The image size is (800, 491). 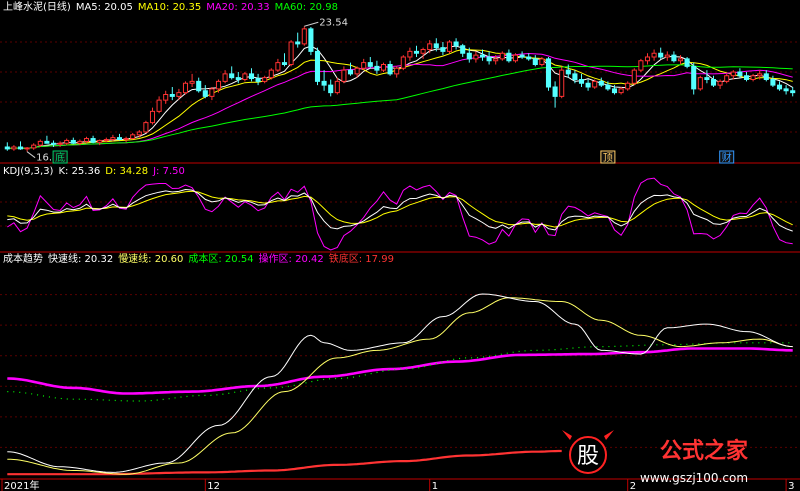 What do you see at coordinates (704, 451) in the screenshot?
I see `watermark-title: 公式之家` at bounding box center [704, 451].